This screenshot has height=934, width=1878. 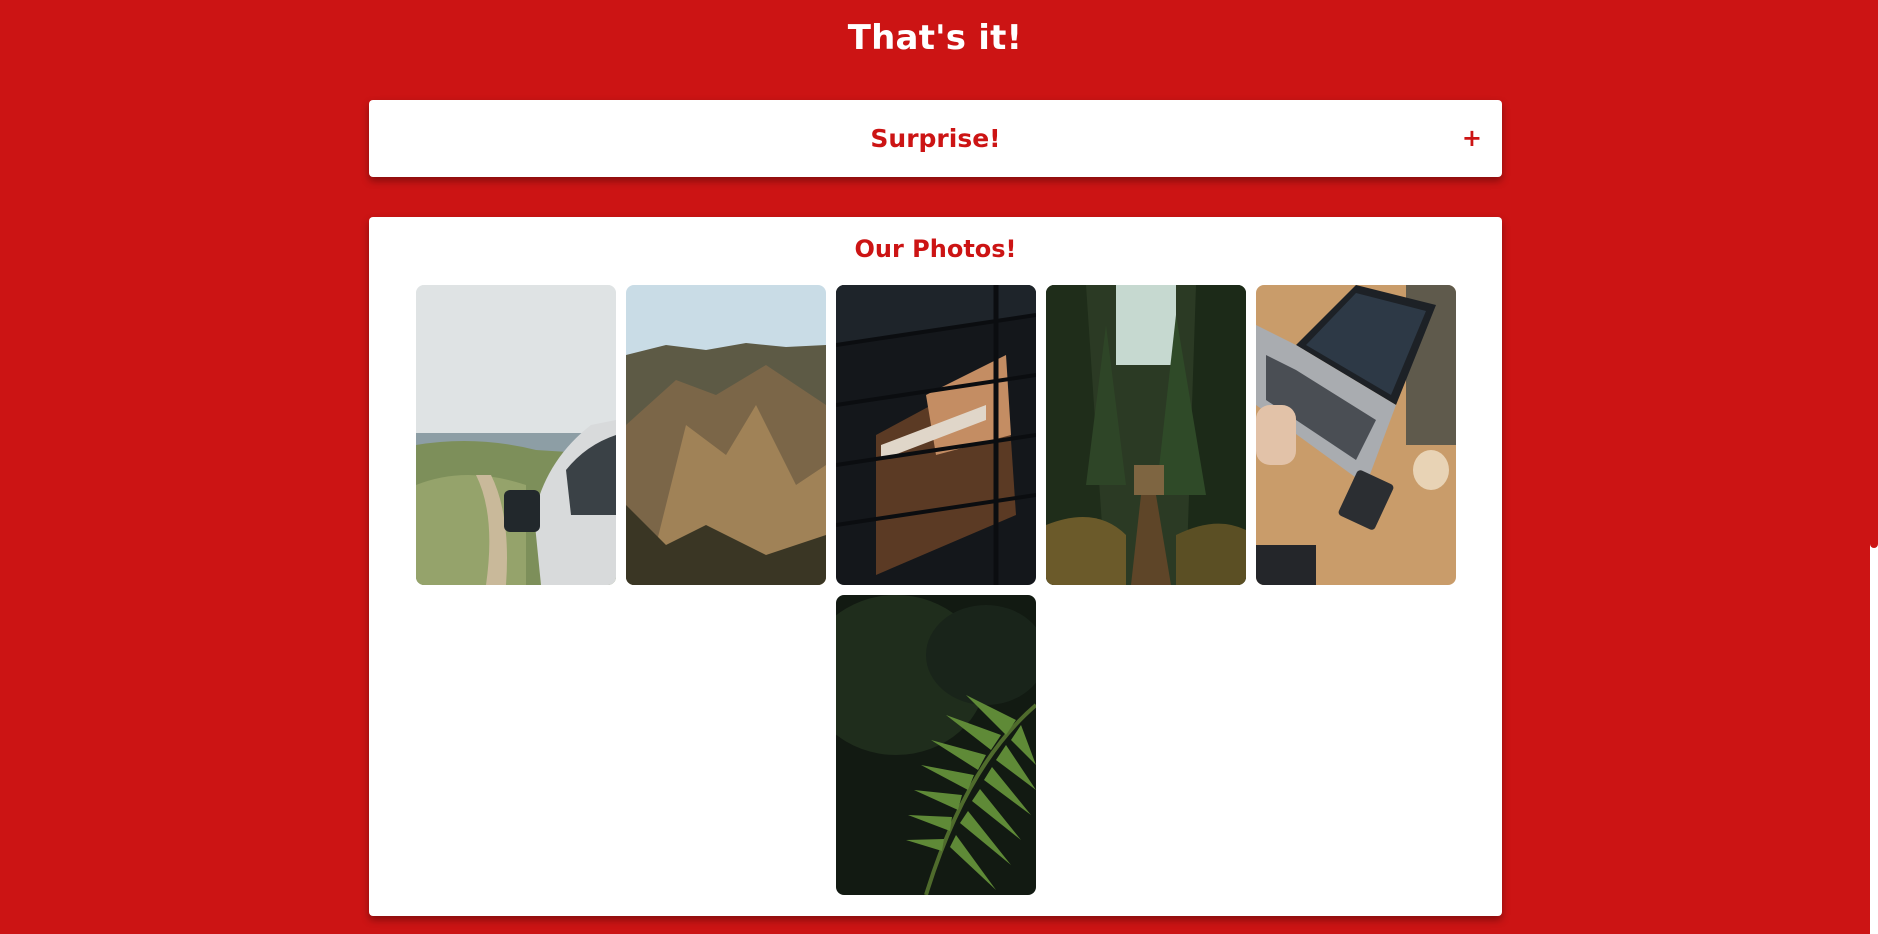 I want to click on scrollbar-thumb, so click(x=1874, y=274).